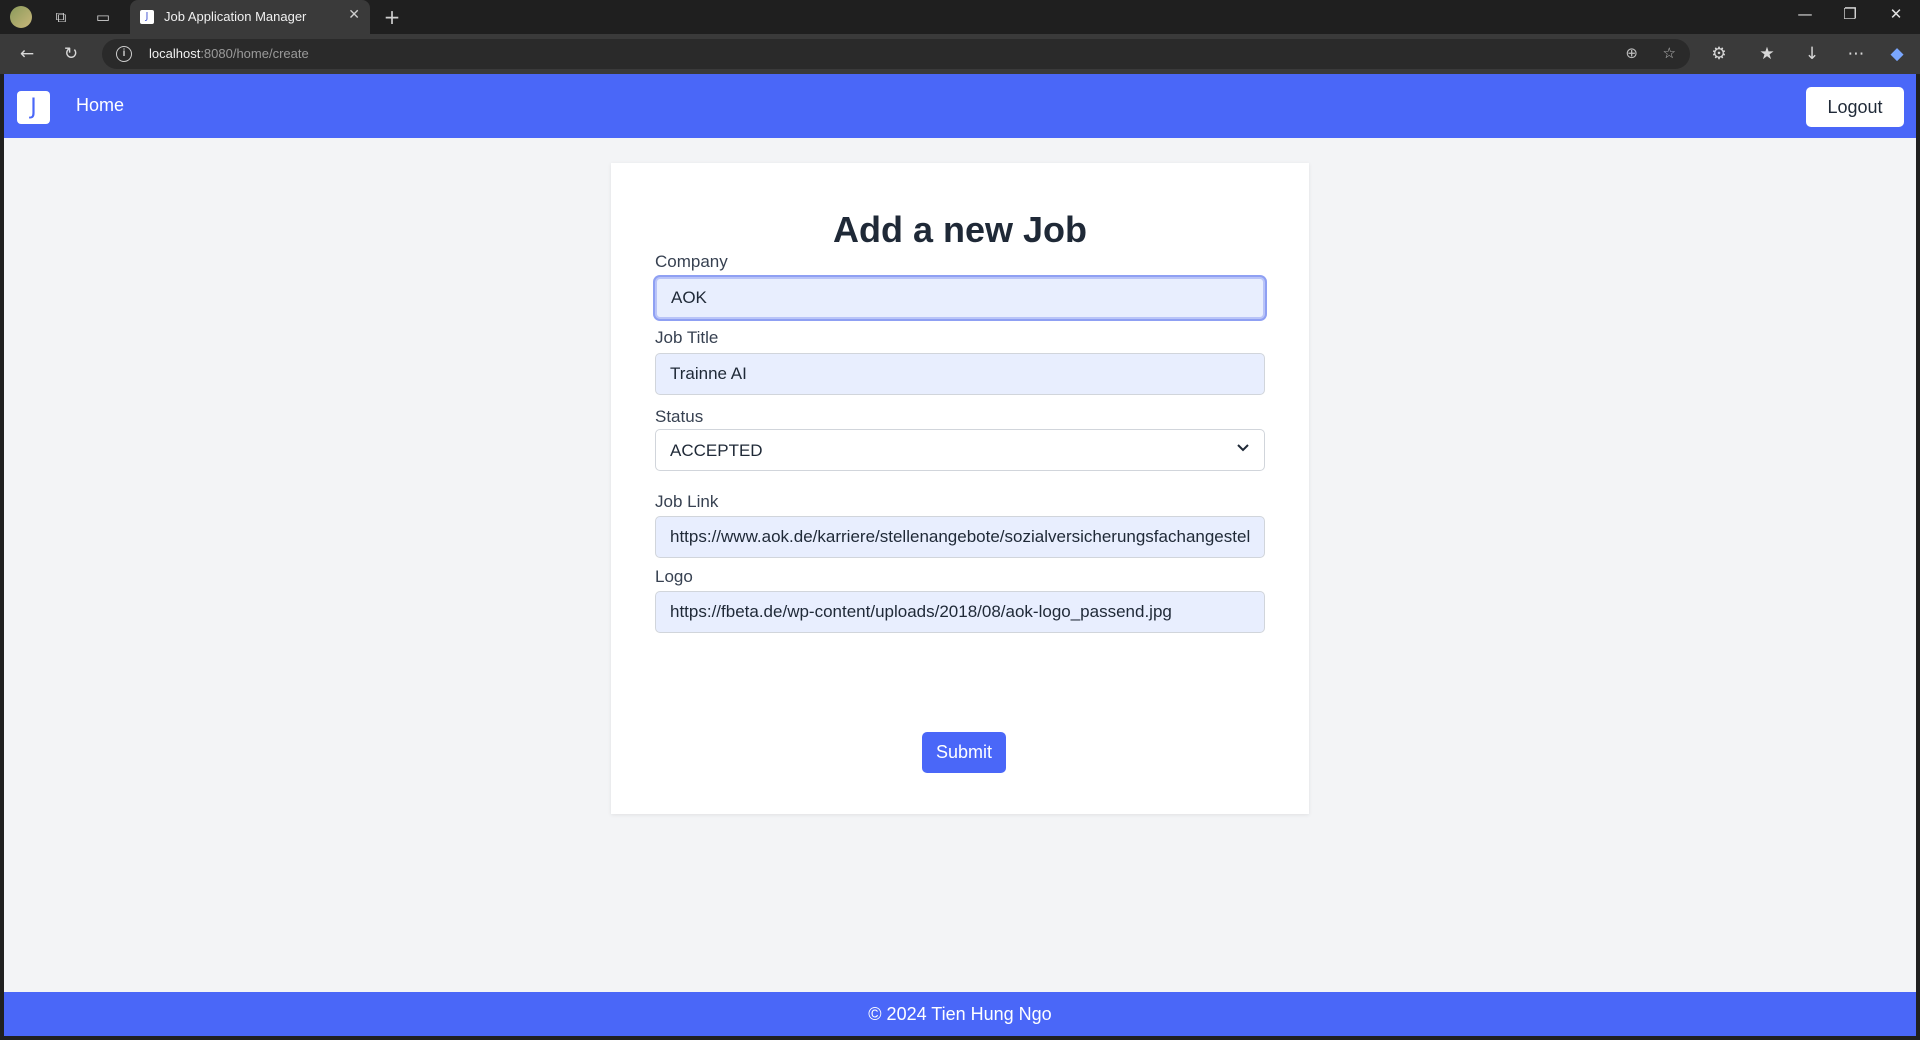  Describe the element at coordinates (716, 450) in the screenshot. I see `status-selected-value: ACCEPTED` at that location.